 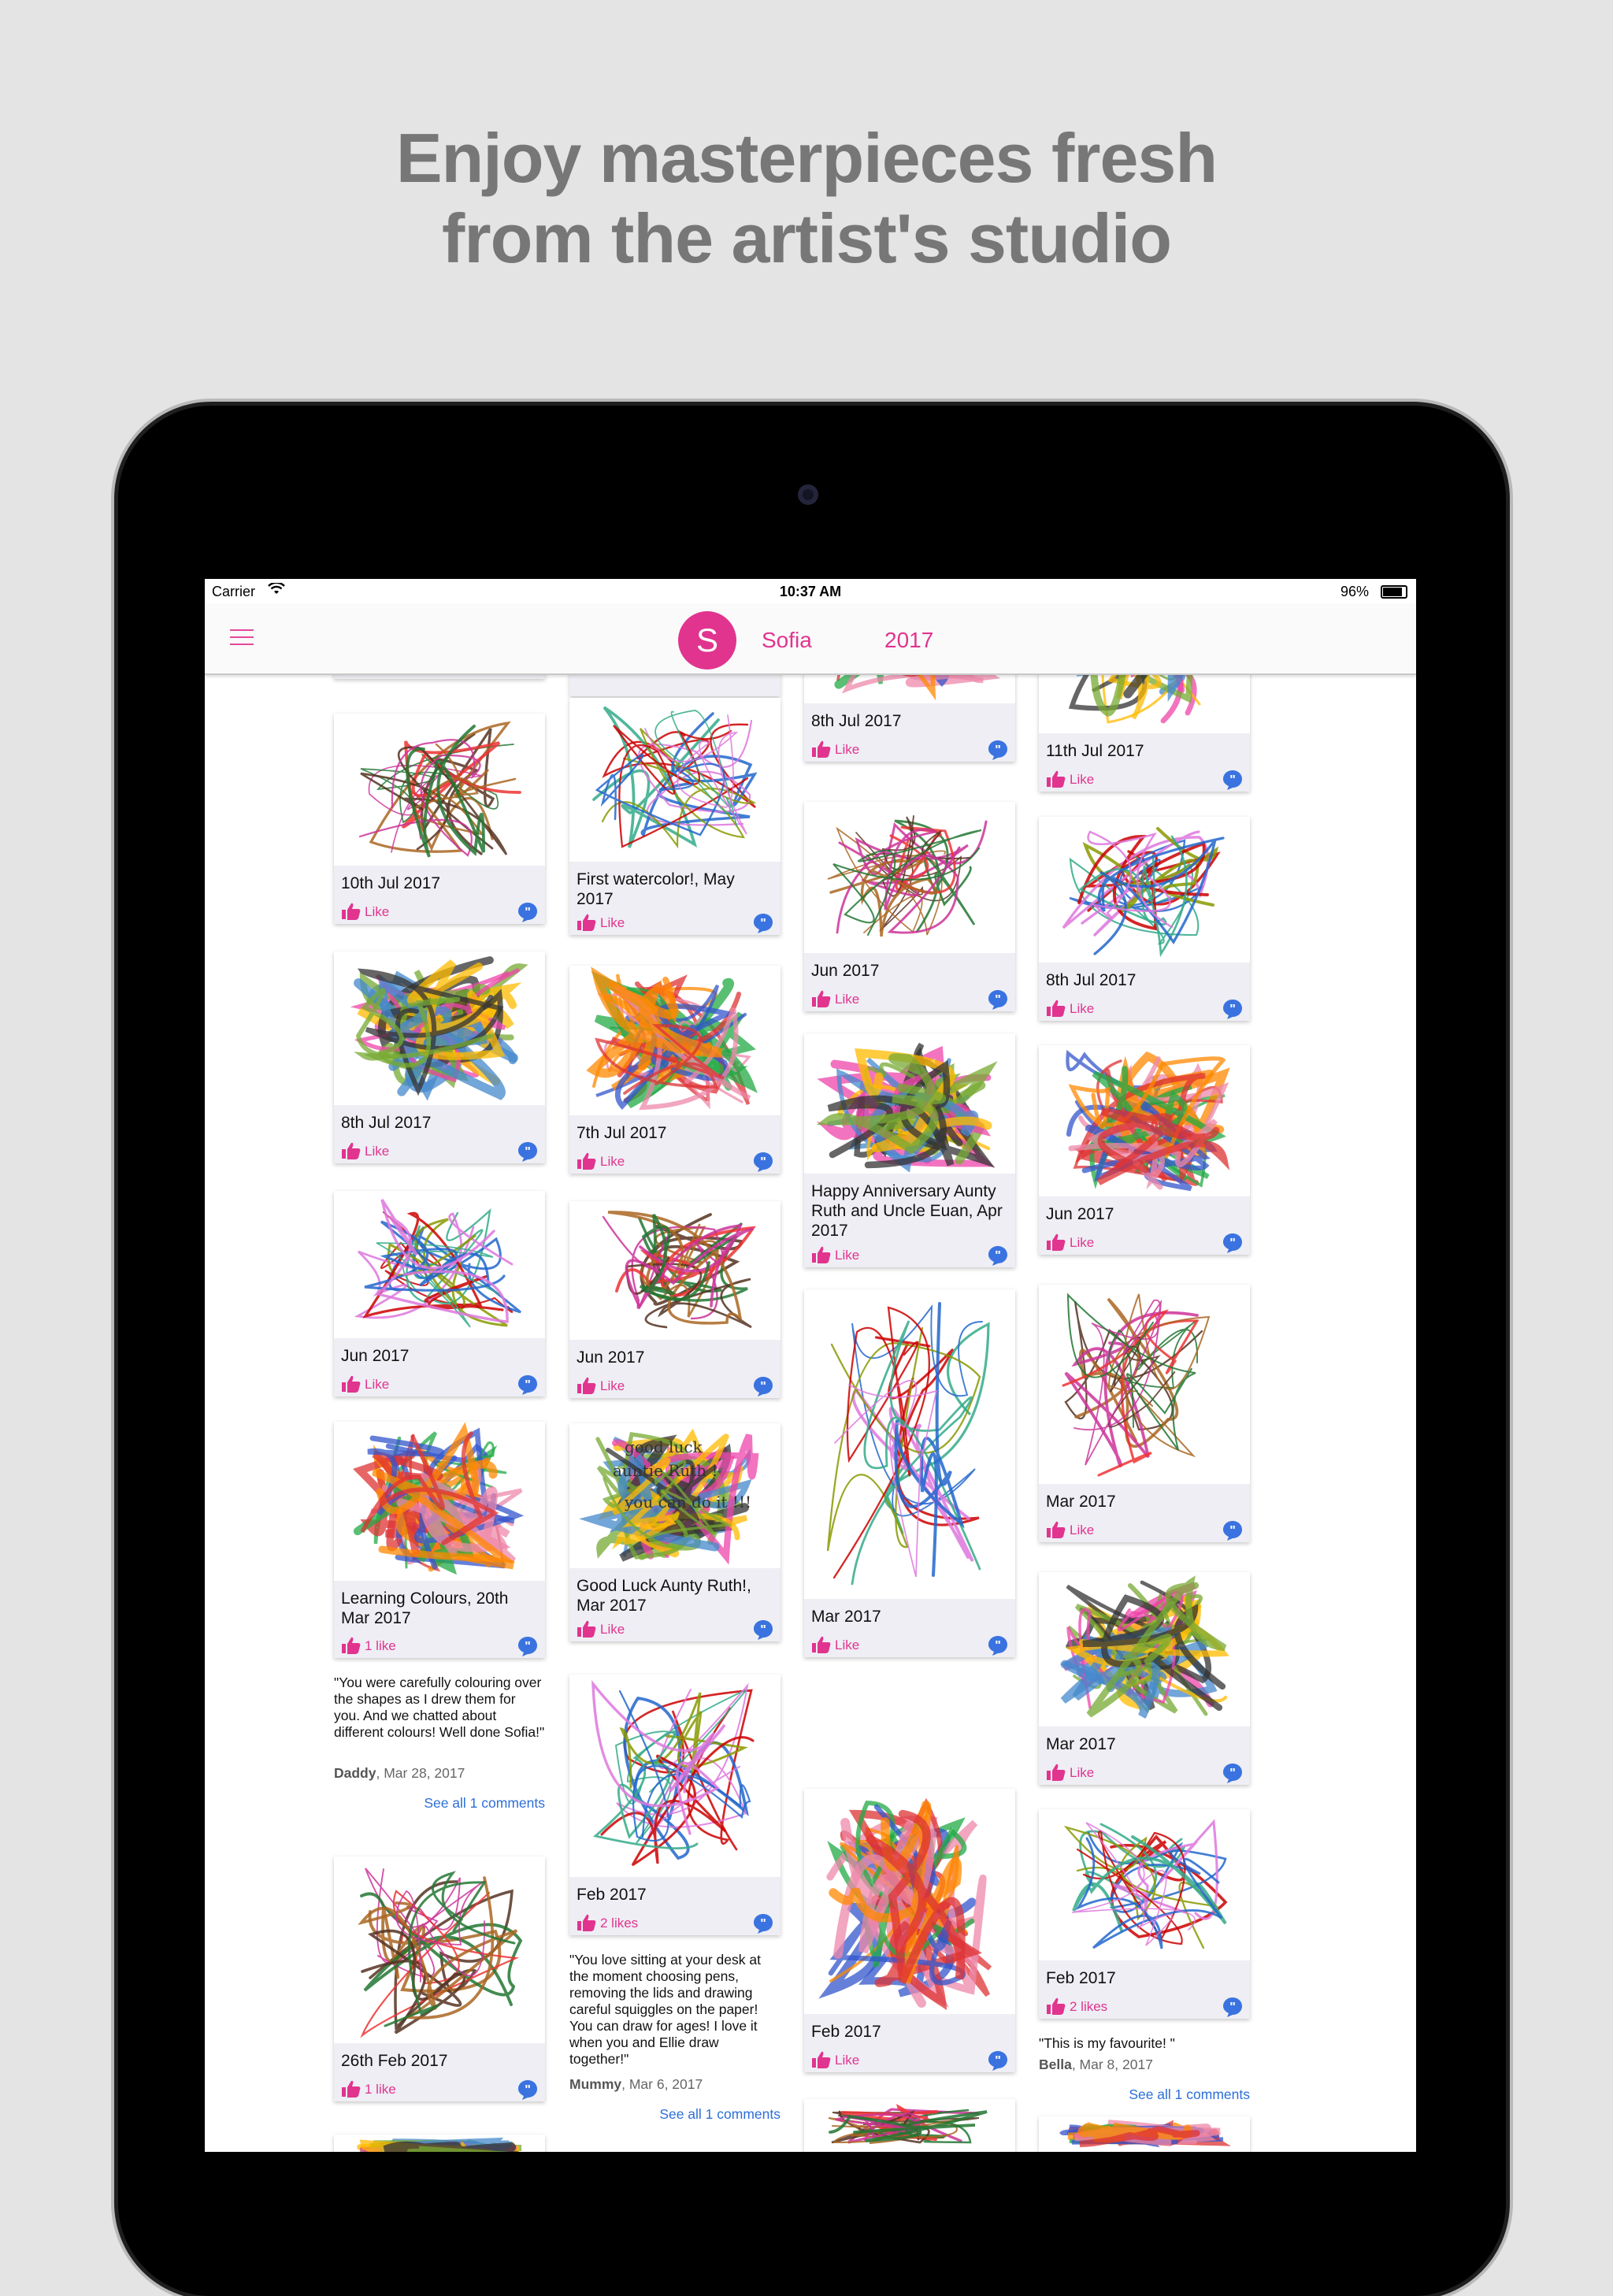 I want to click on year-selector: 2017, so click(x=908, y=640).